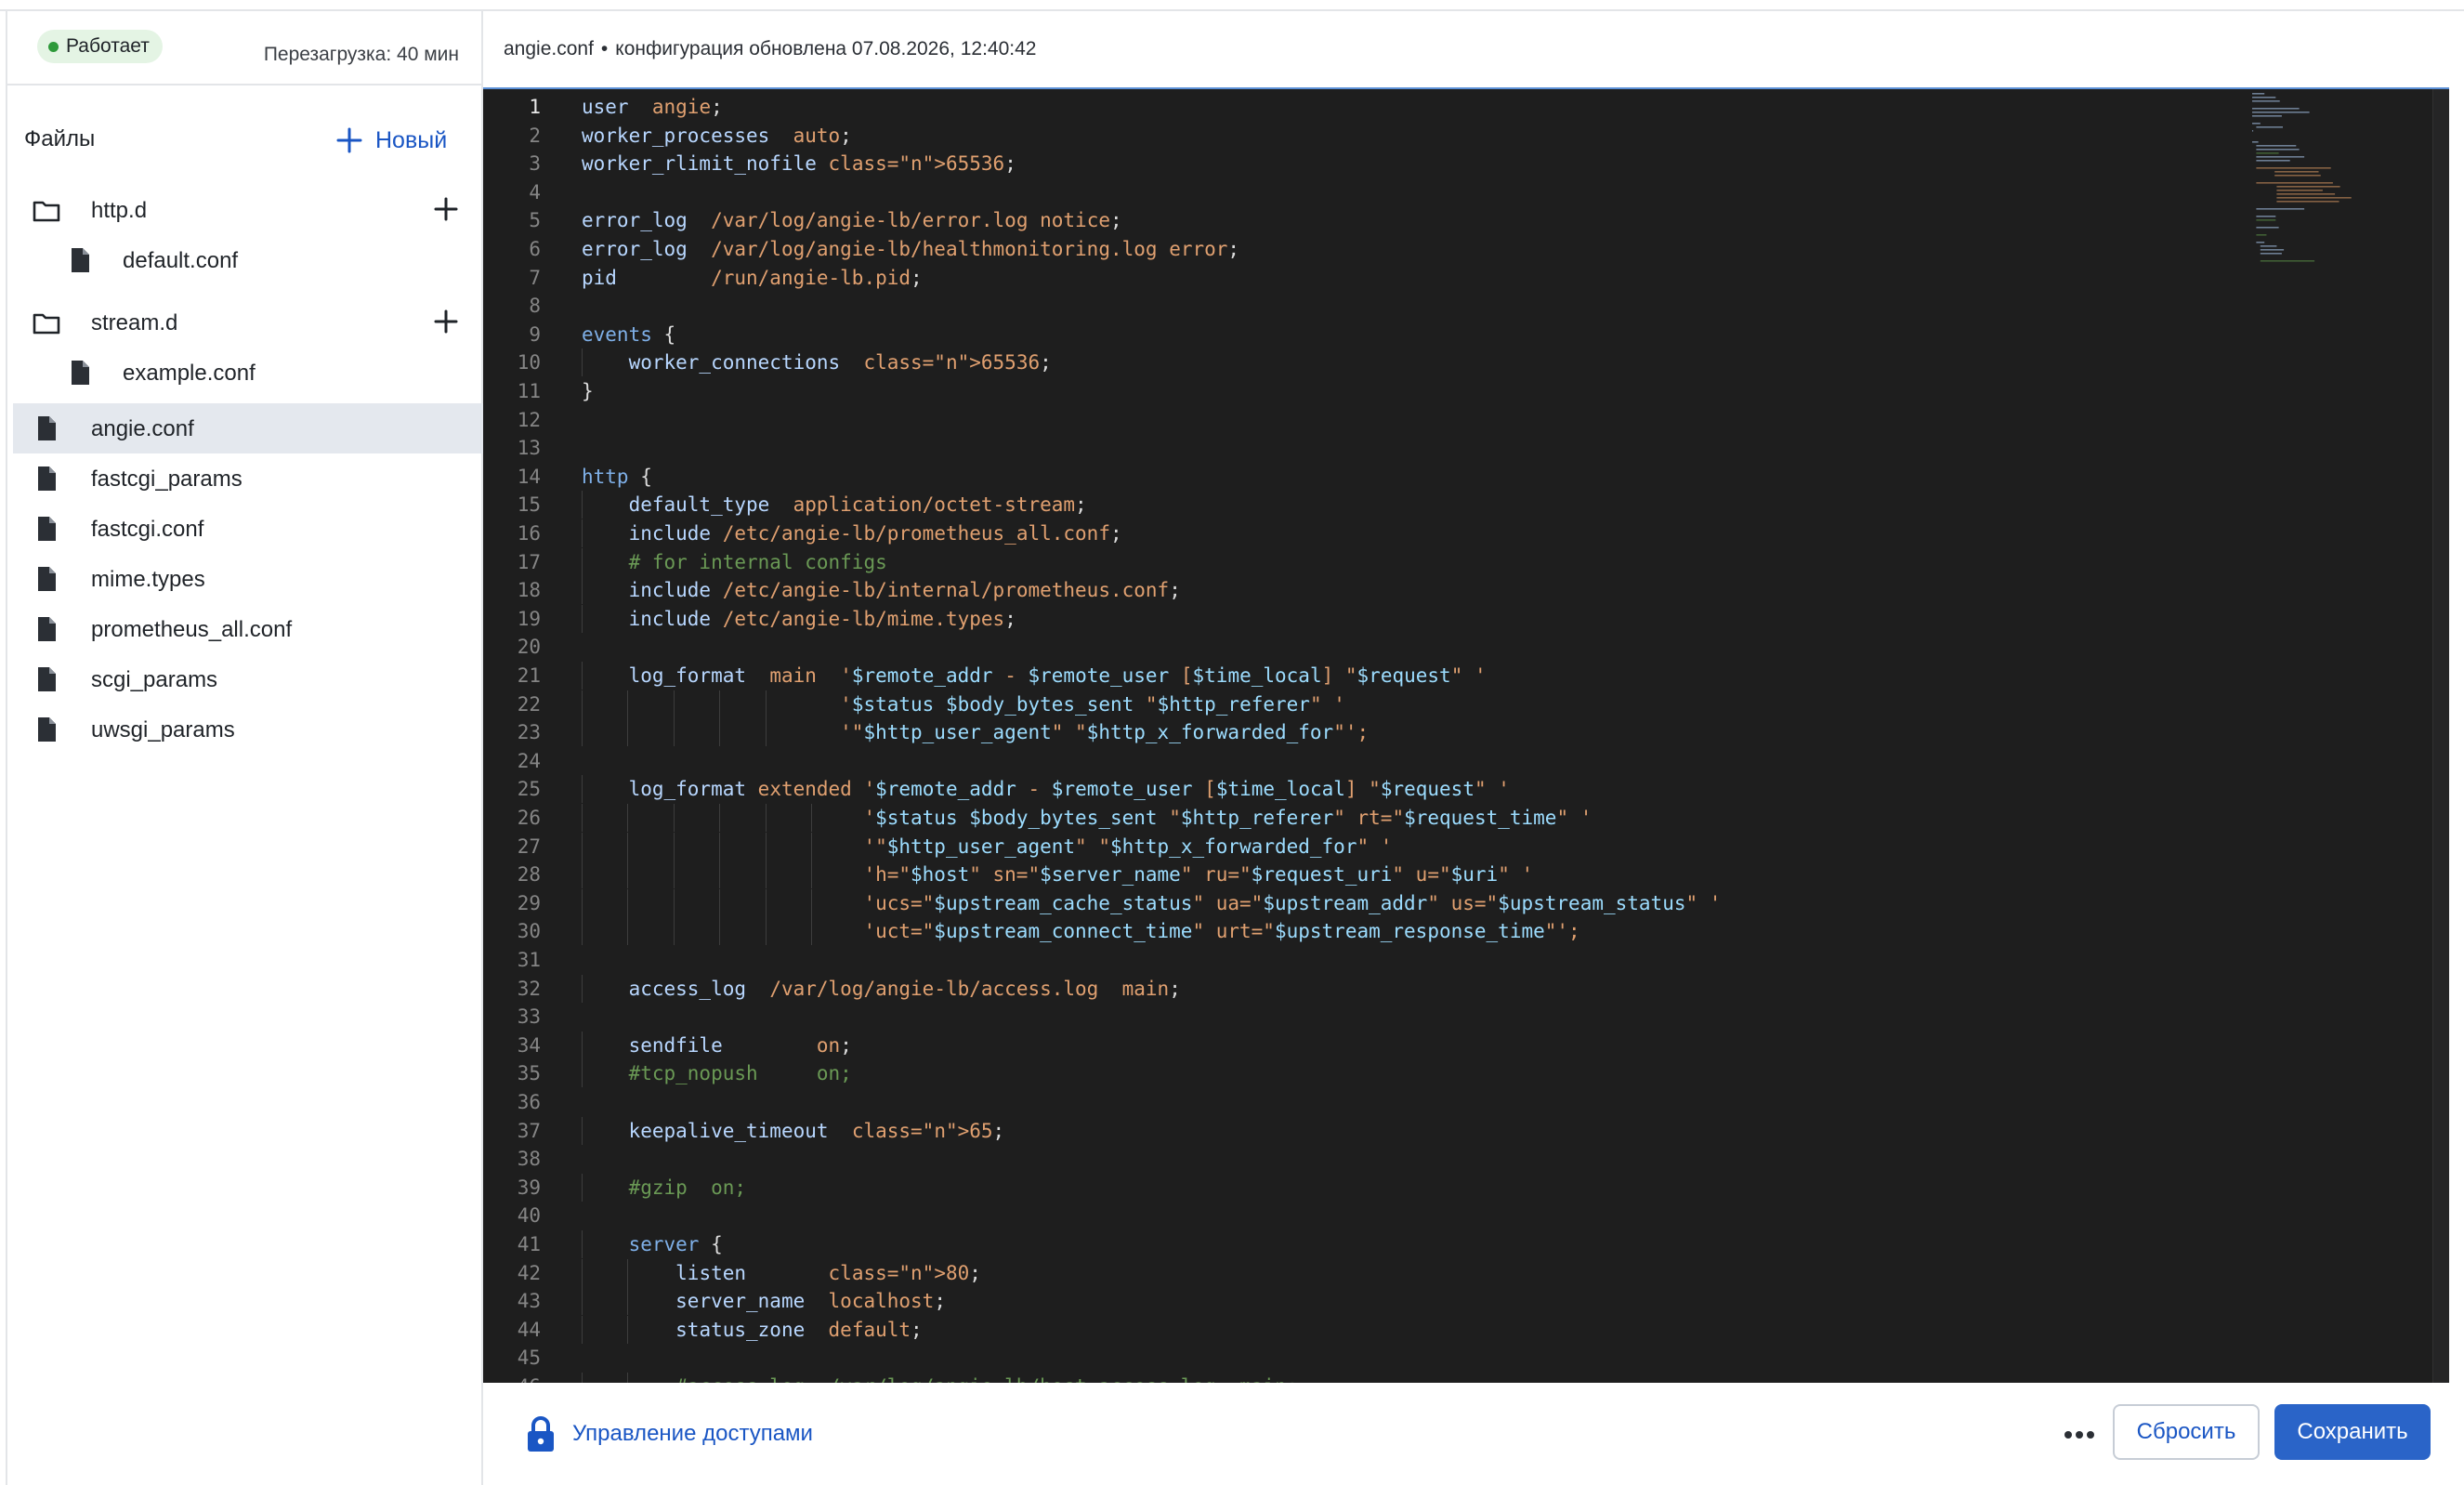 The height and width of the screenshot is (1485, 2464). I want to click on tree-file: fastcgi_params, so click(249, 478).